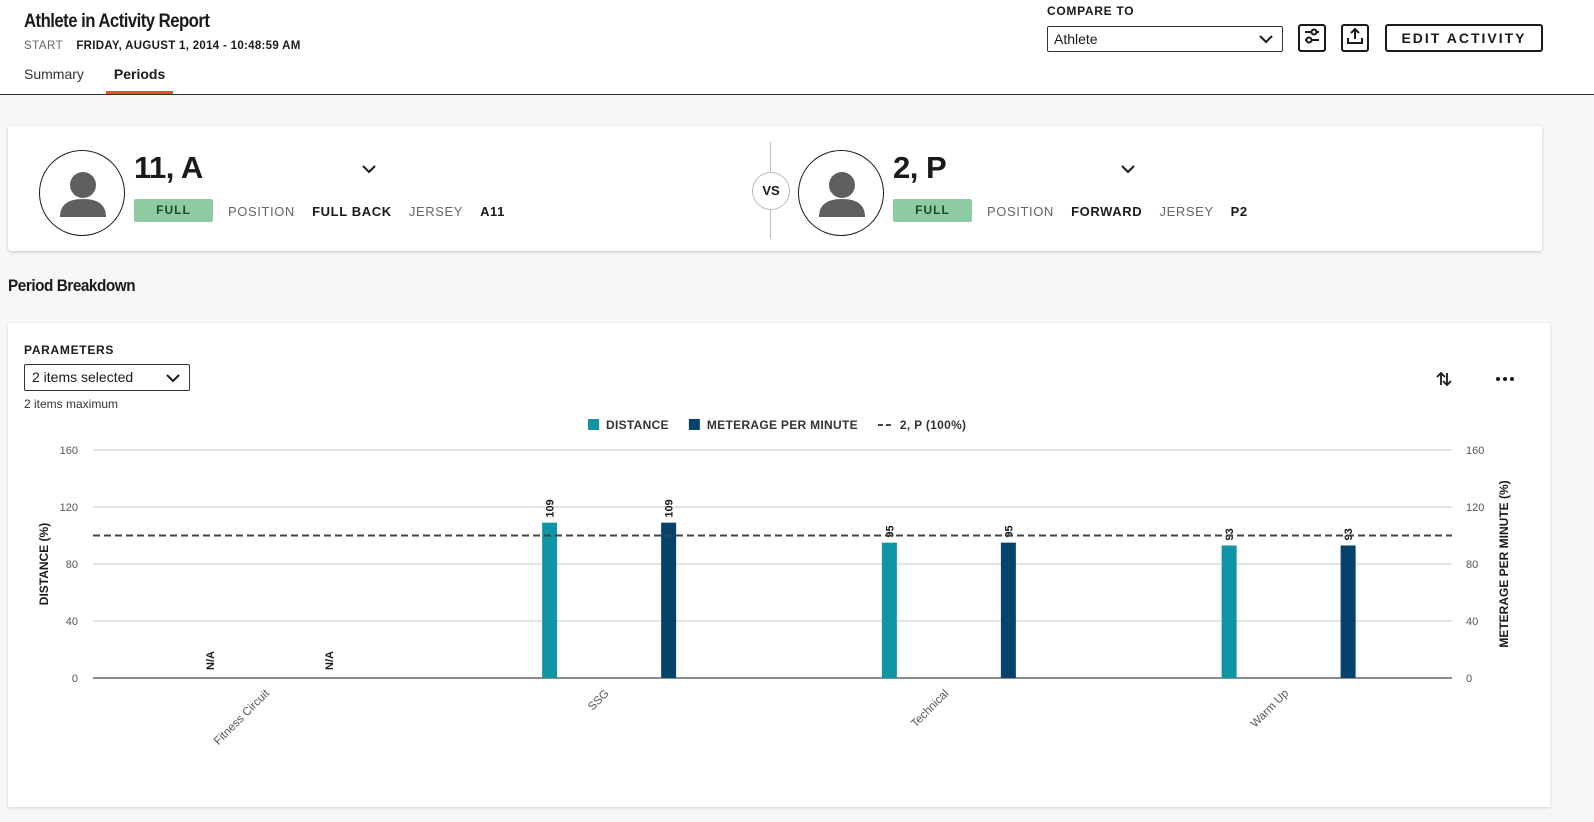 The height and width of the screenshot is (822, 1594). I want to click on legend-label: 2, P (100%), so click(933, 425).